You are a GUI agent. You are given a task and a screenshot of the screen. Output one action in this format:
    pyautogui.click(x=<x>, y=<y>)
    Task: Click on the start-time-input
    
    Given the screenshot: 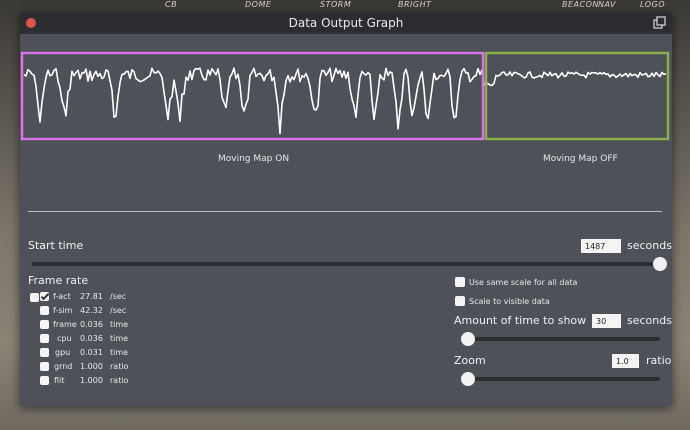 What is the action you would take?
    pyautogui.click(x=601, y=246)
    